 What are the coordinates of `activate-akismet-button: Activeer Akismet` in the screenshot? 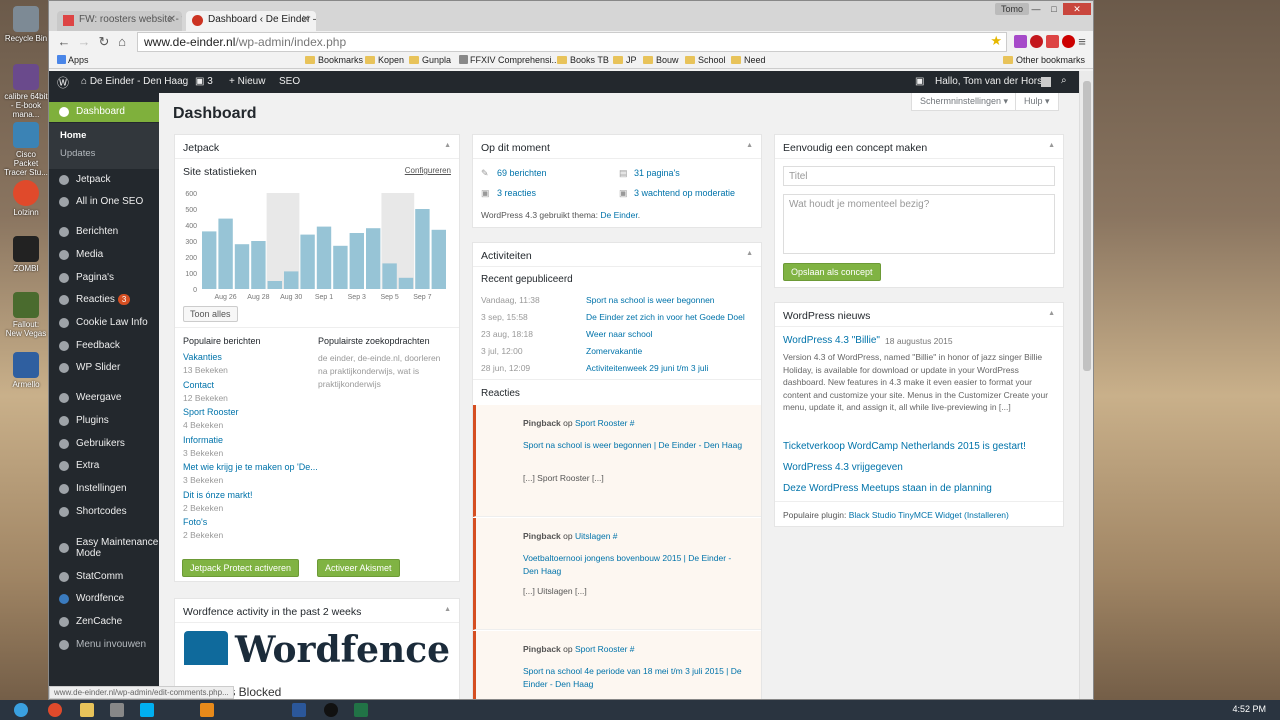 It's located at (358, 568).